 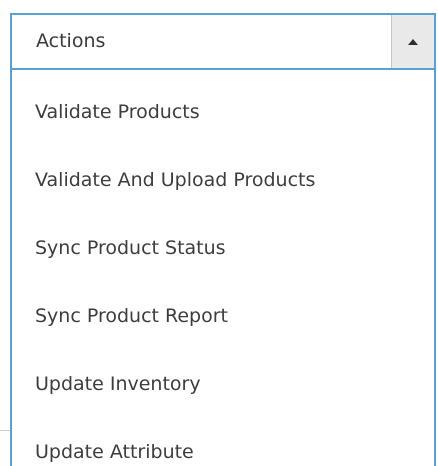 What do you see at coordinates (223, 112) in the screenshot?
I see `menu-item-validate-products: Validate Products` at bounding box center [223, 112].